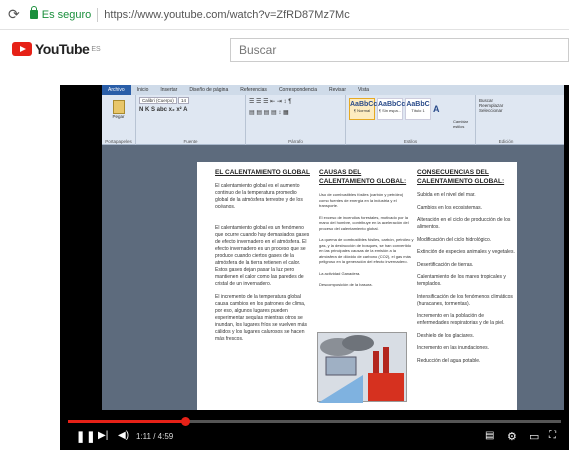 This screenshot has width=569, height=450. Describe the element at coordinates (552, 435) in the screenshot. I see `fullscreen-icon: ⛶` at that location.